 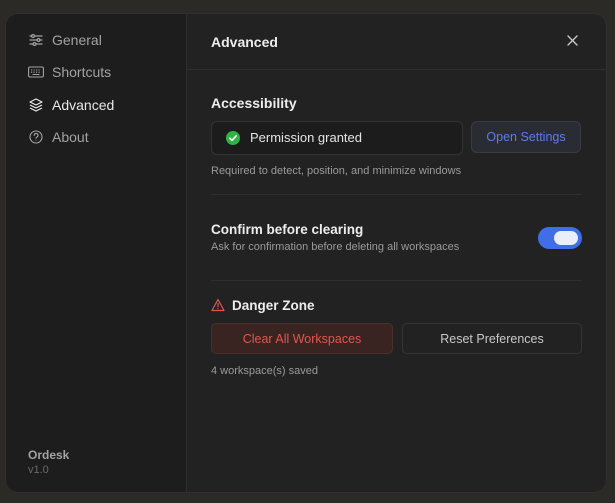 I want to click on header-divider, so click(x=396, y=69).